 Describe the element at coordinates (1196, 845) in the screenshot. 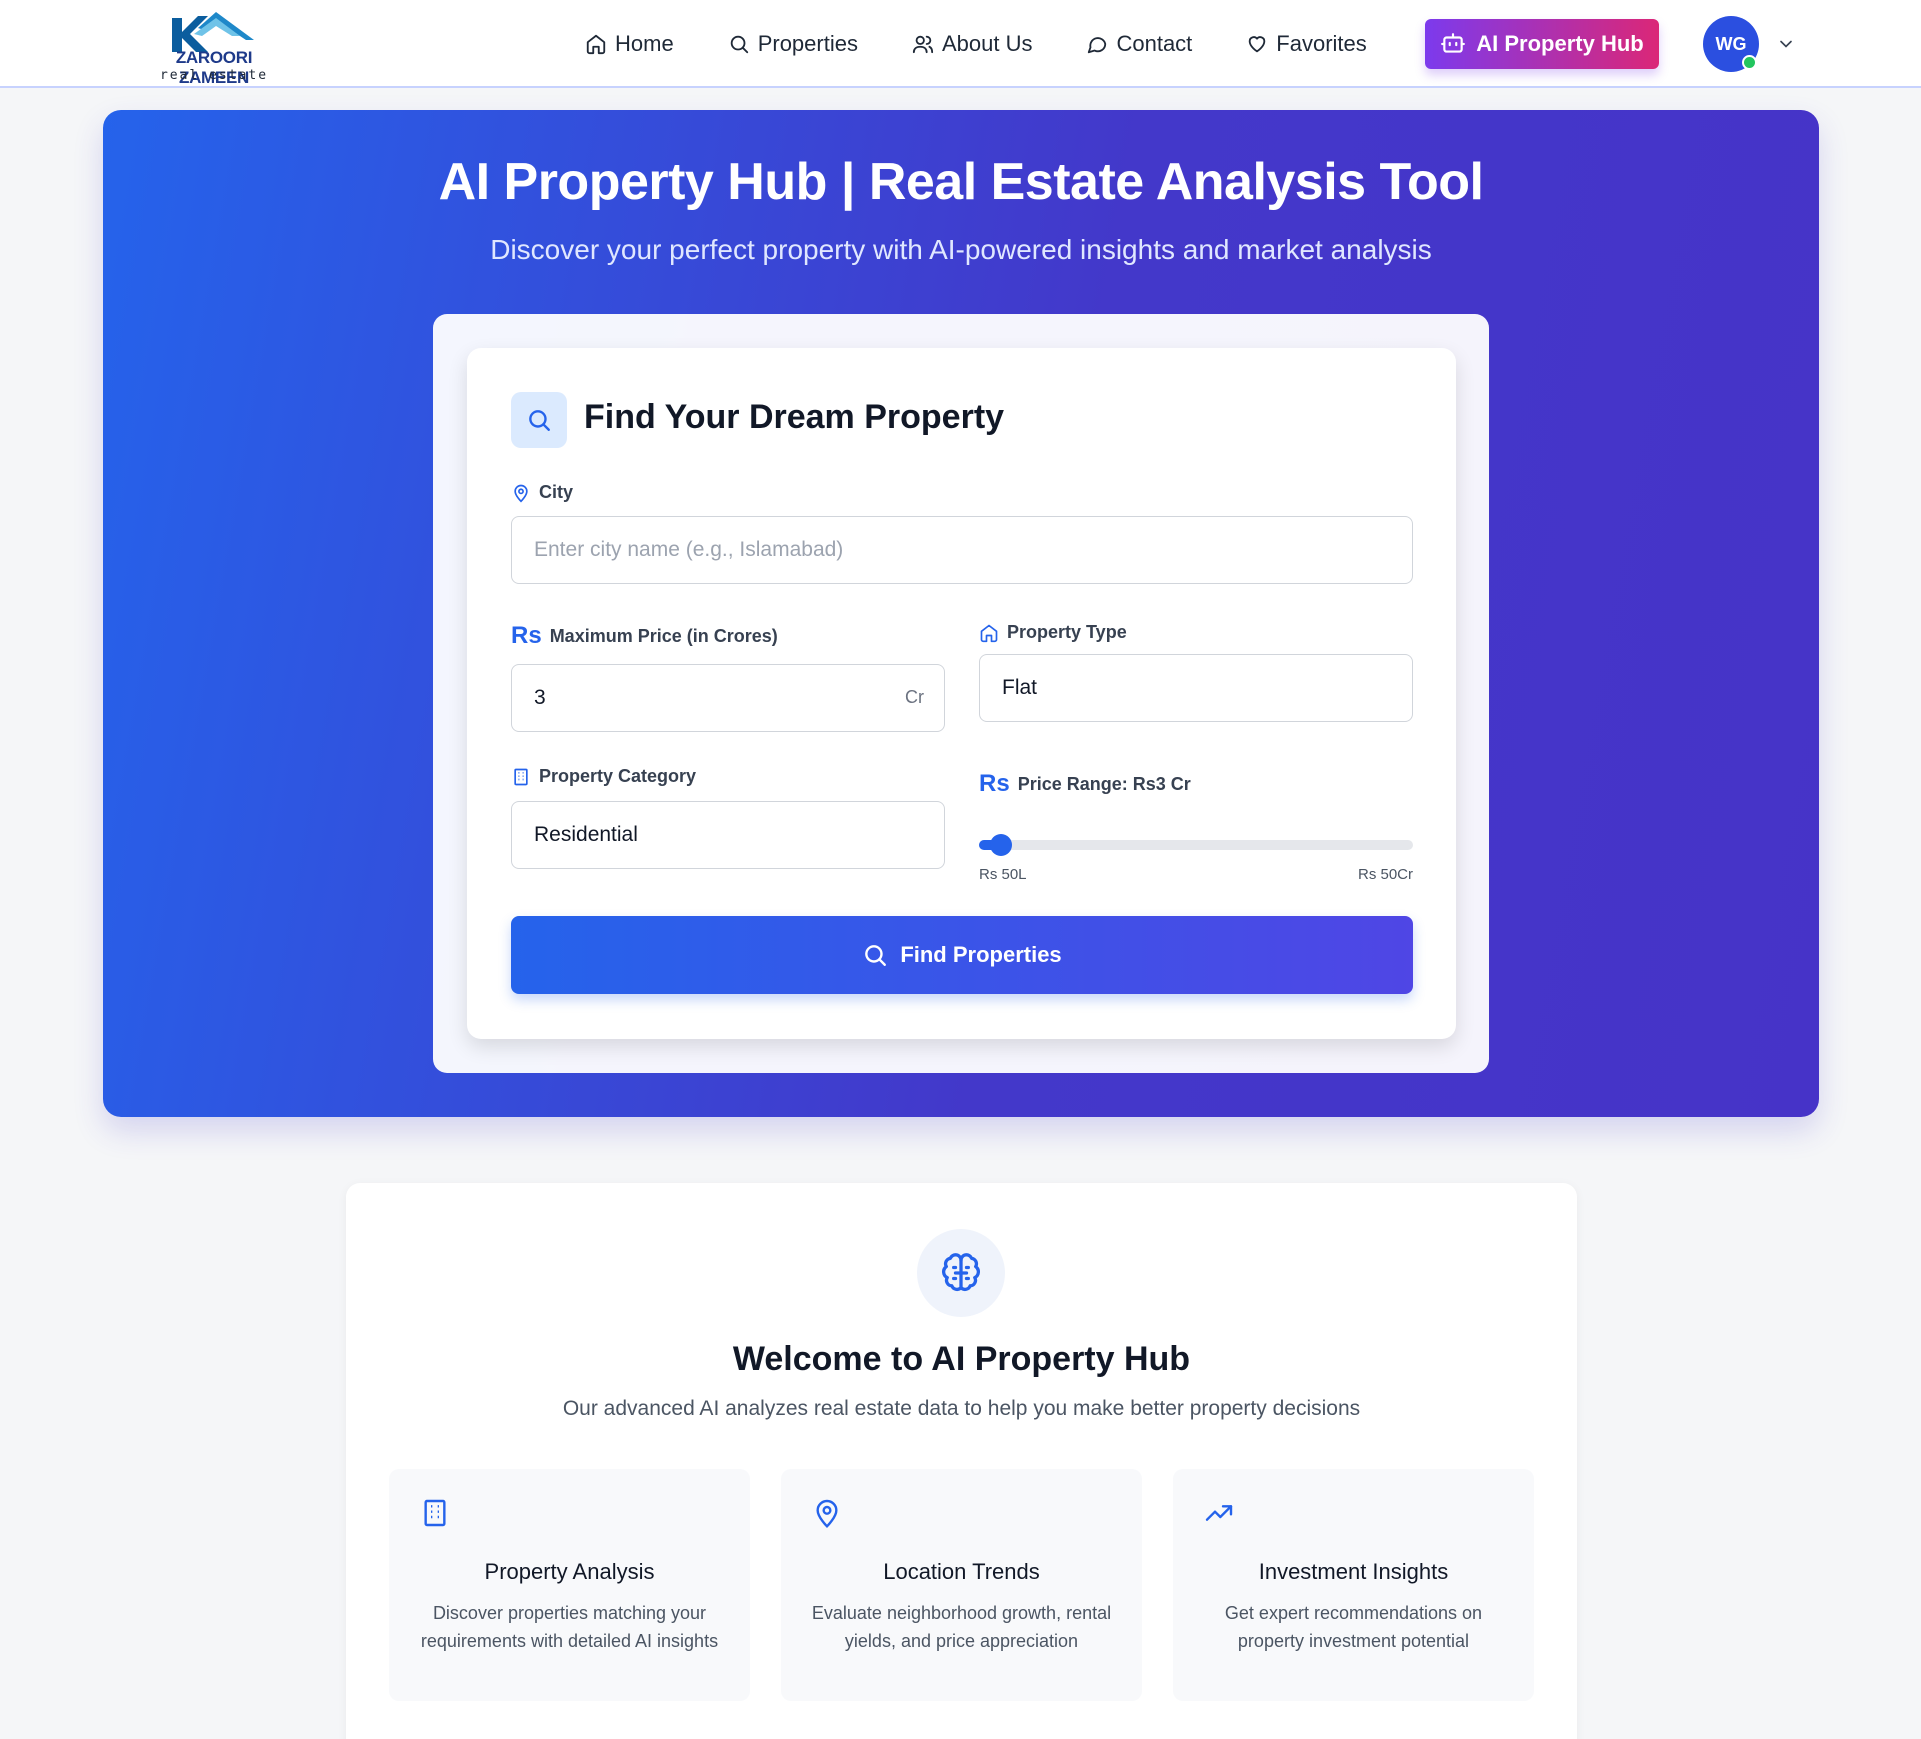

I see `price-range-slider` at that location.